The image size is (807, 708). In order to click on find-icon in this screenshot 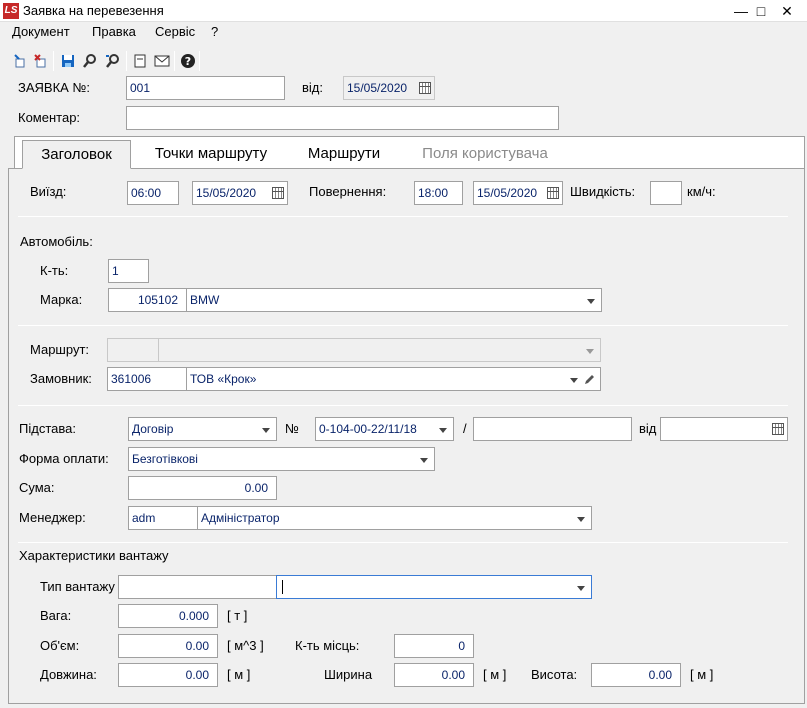, I will do `click(90, 61)`.